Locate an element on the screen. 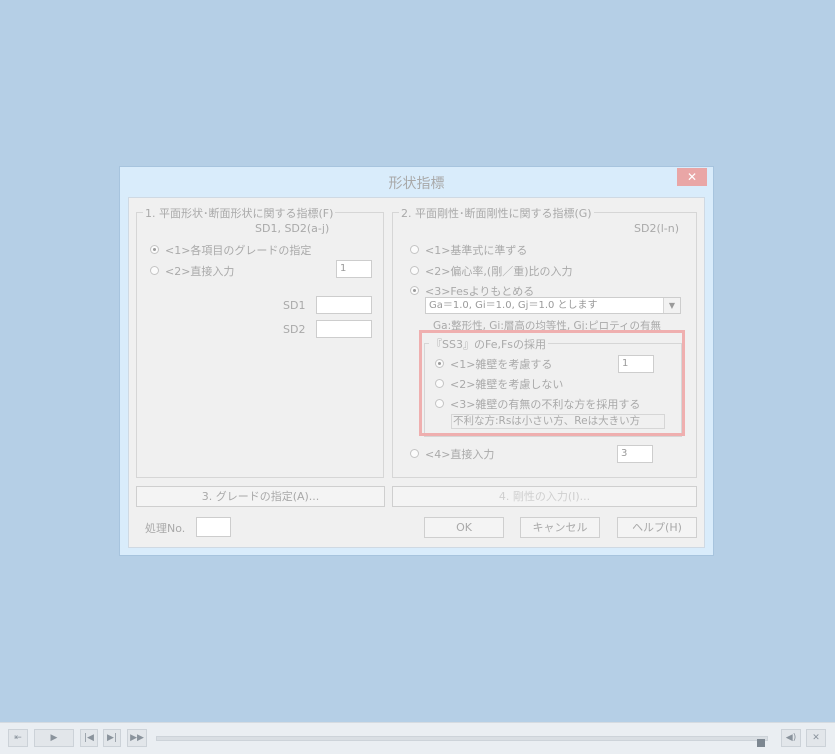  exit-icon: ⇤ is located at coordinates (18, 738).